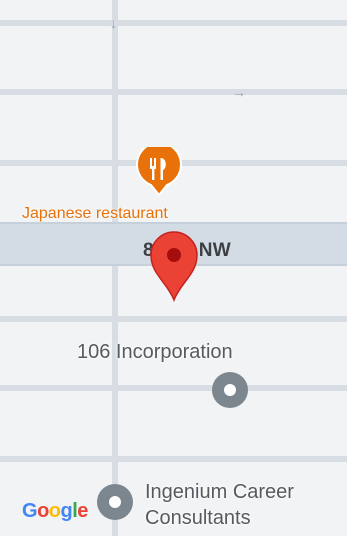  I want to click on google-logo: Google, so click(55, 511).